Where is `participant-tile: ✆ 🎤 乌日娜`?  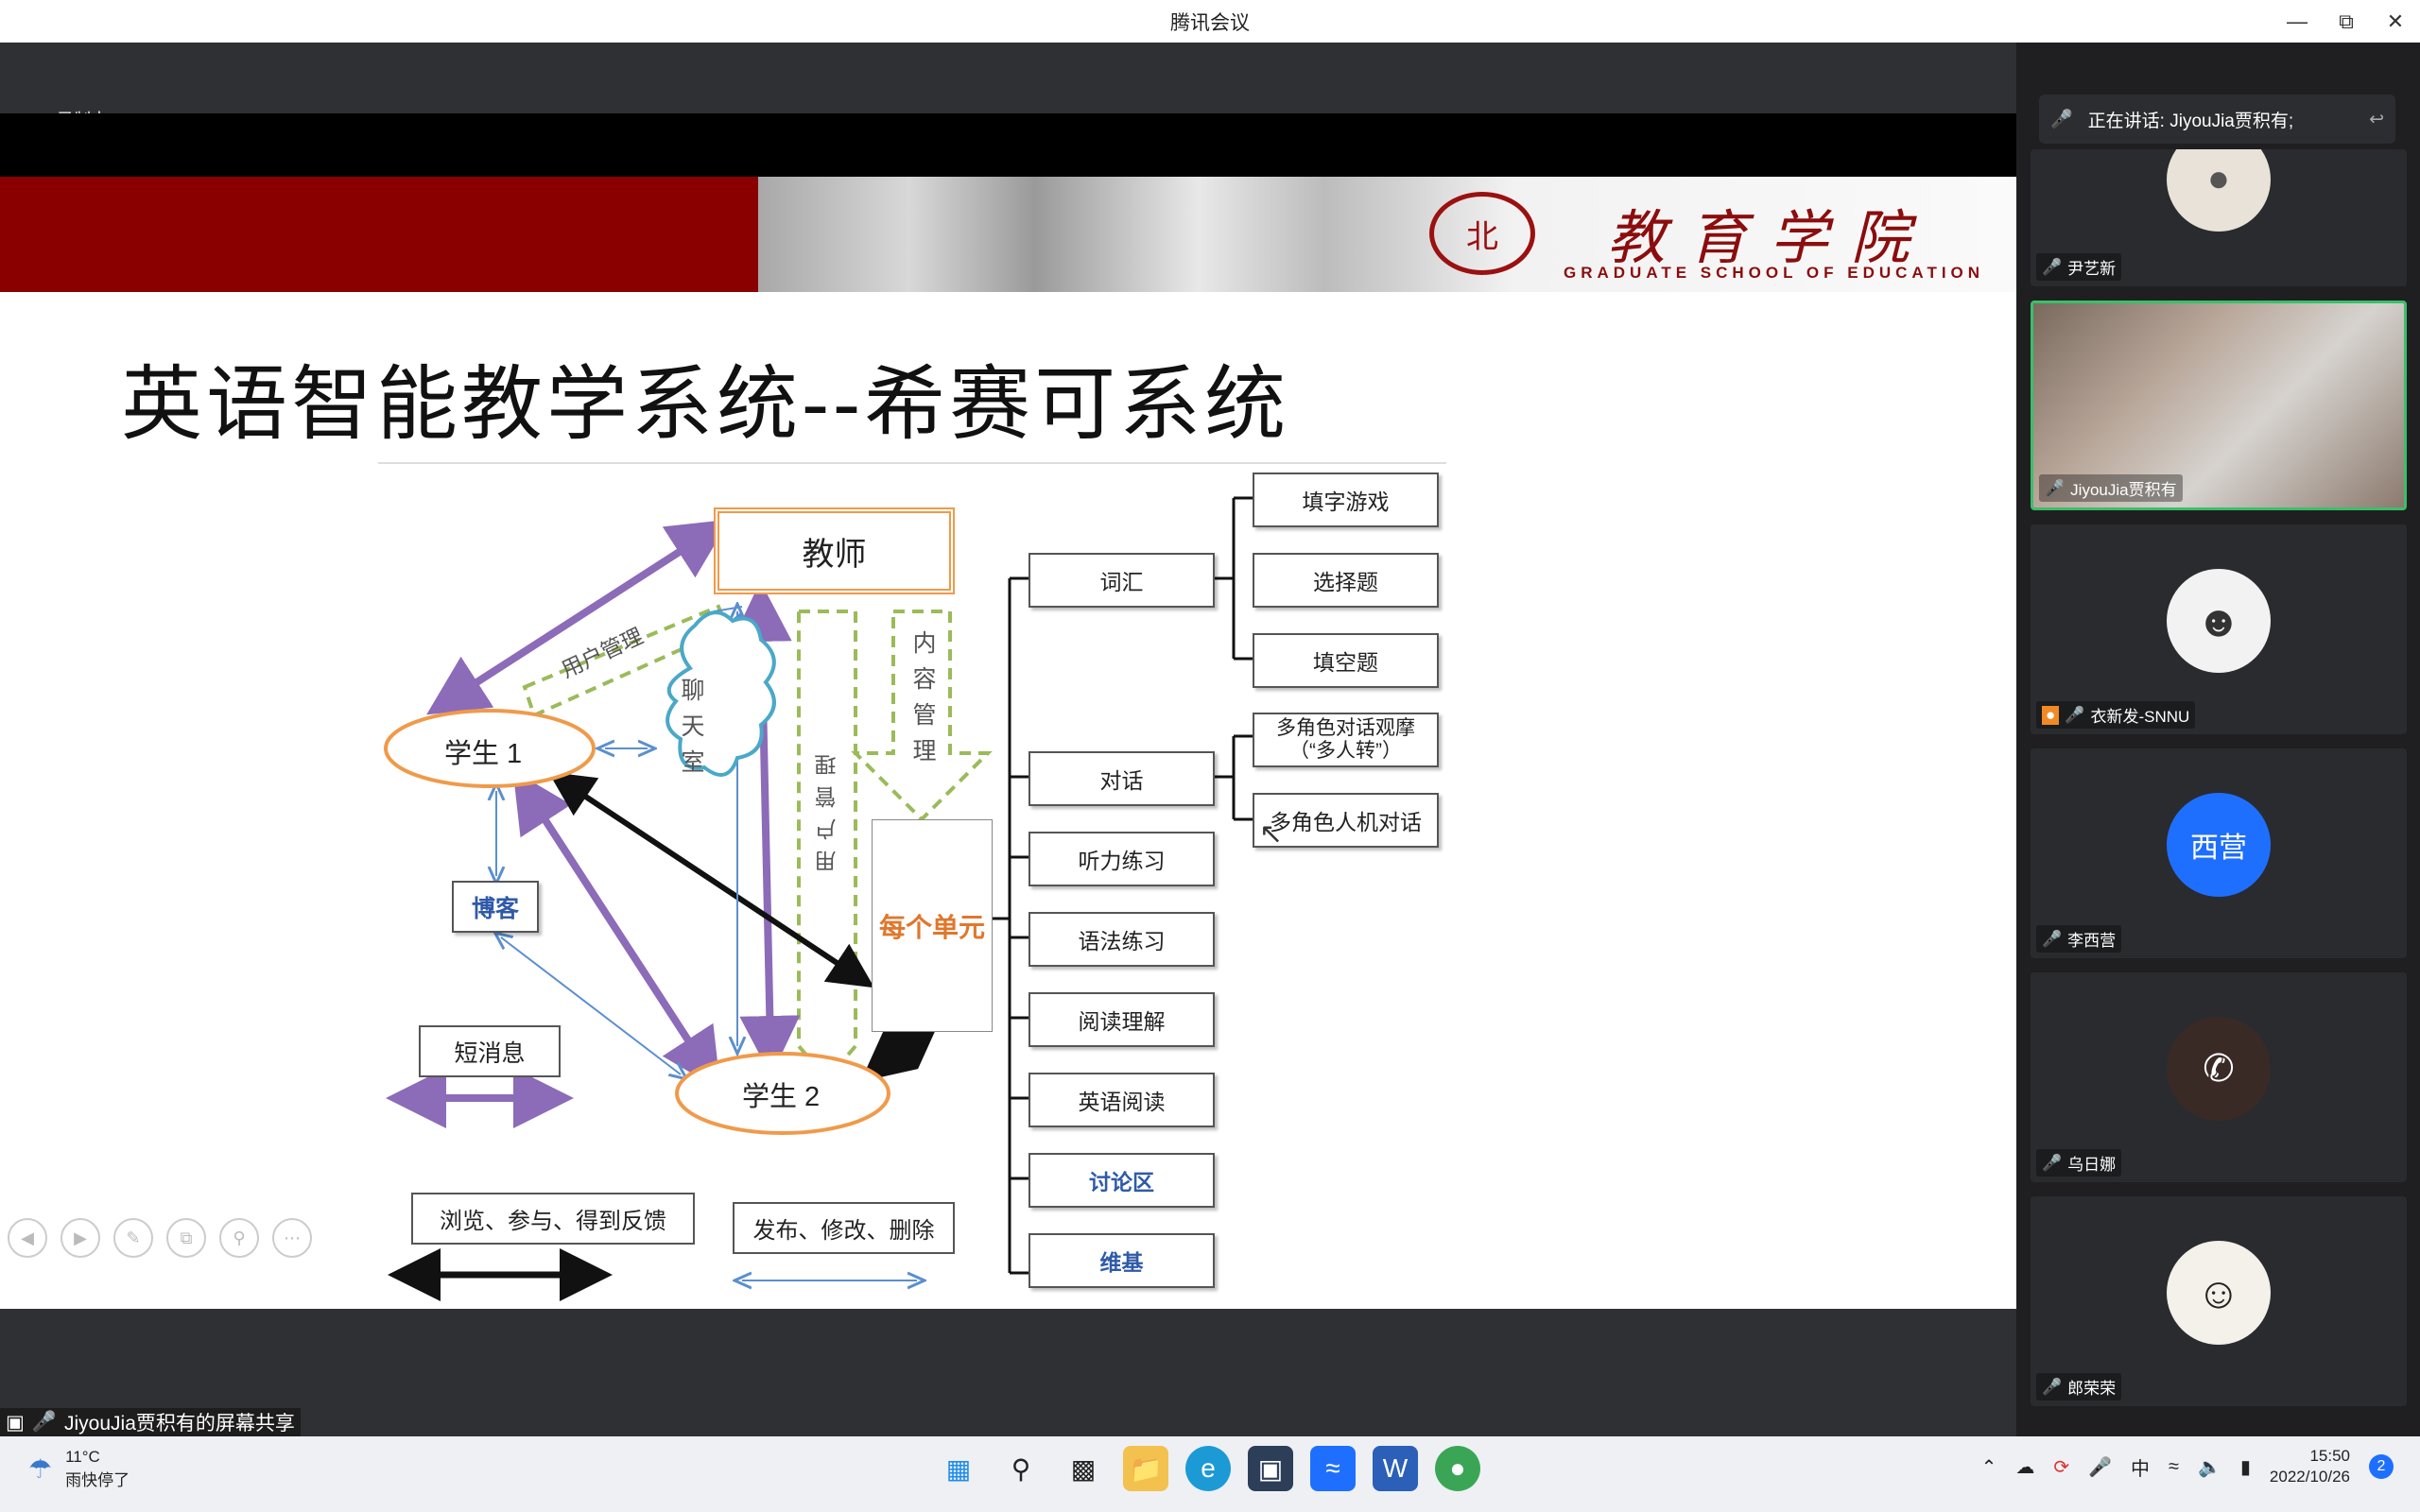
participant-tile: ✆ 🎤 乌日娜 is located at coordinates (2219, 1077).